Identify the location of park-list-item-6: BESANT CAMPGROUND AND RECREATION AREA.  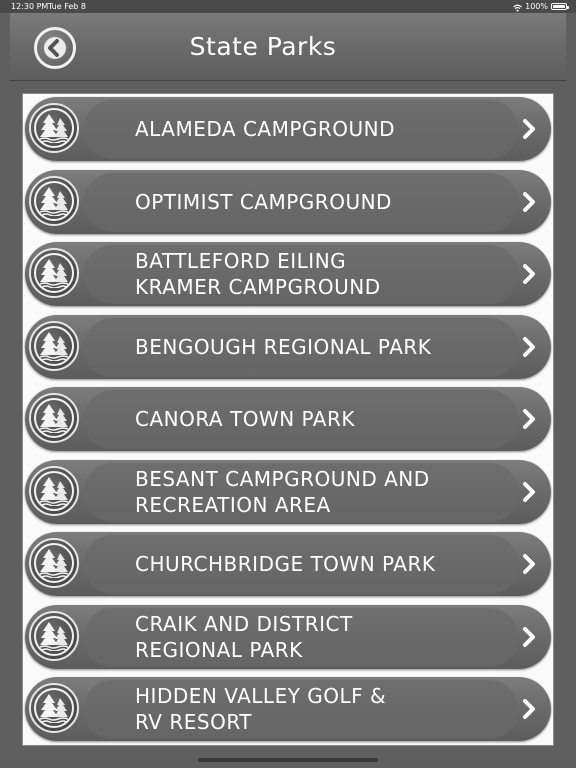
(288, 491).